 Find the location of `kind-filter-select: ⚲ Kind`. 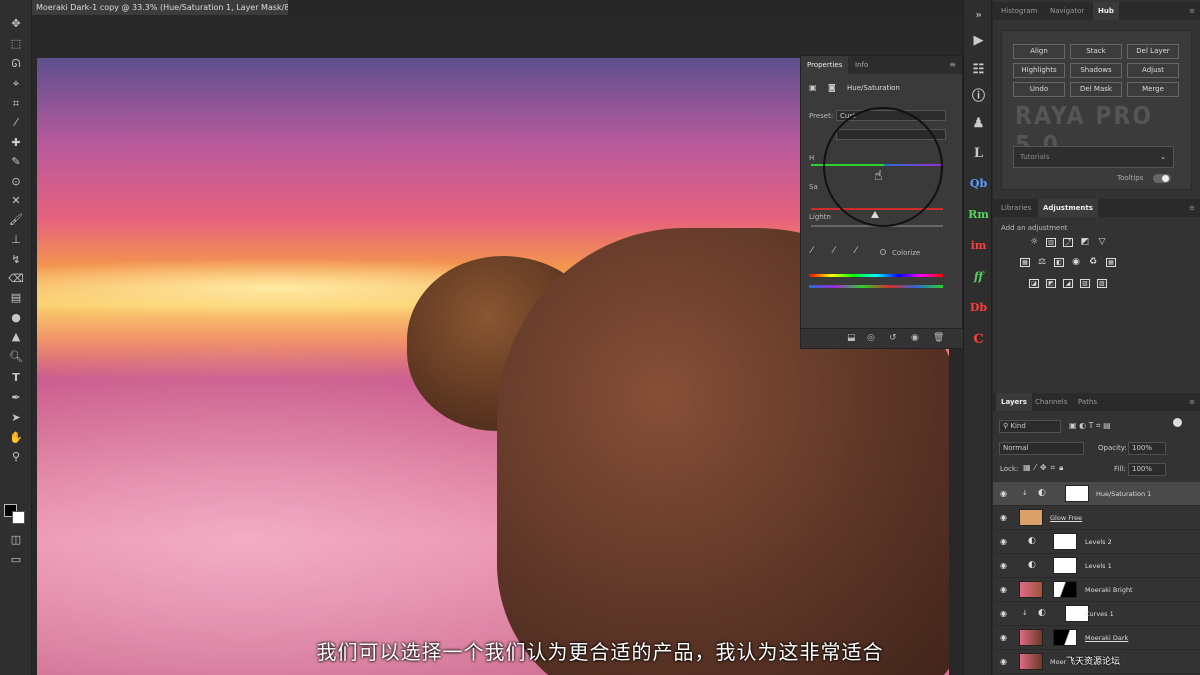

kind-filter-select: ⚲ Kind is located at coordinates (1030, 426).